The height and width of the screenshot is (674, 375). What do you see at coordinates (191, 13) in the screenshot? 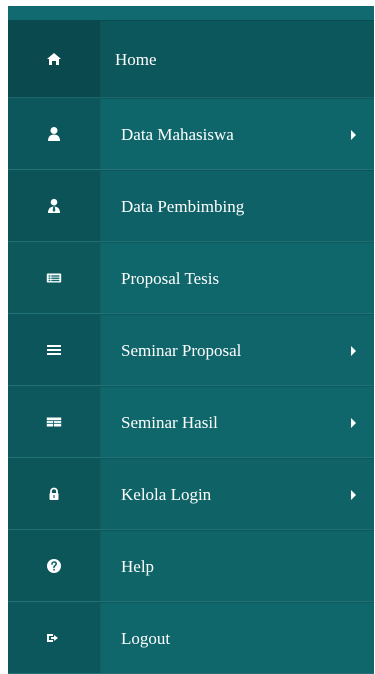
I see `sidebar-top-bar` at bounding box center [191, 13].